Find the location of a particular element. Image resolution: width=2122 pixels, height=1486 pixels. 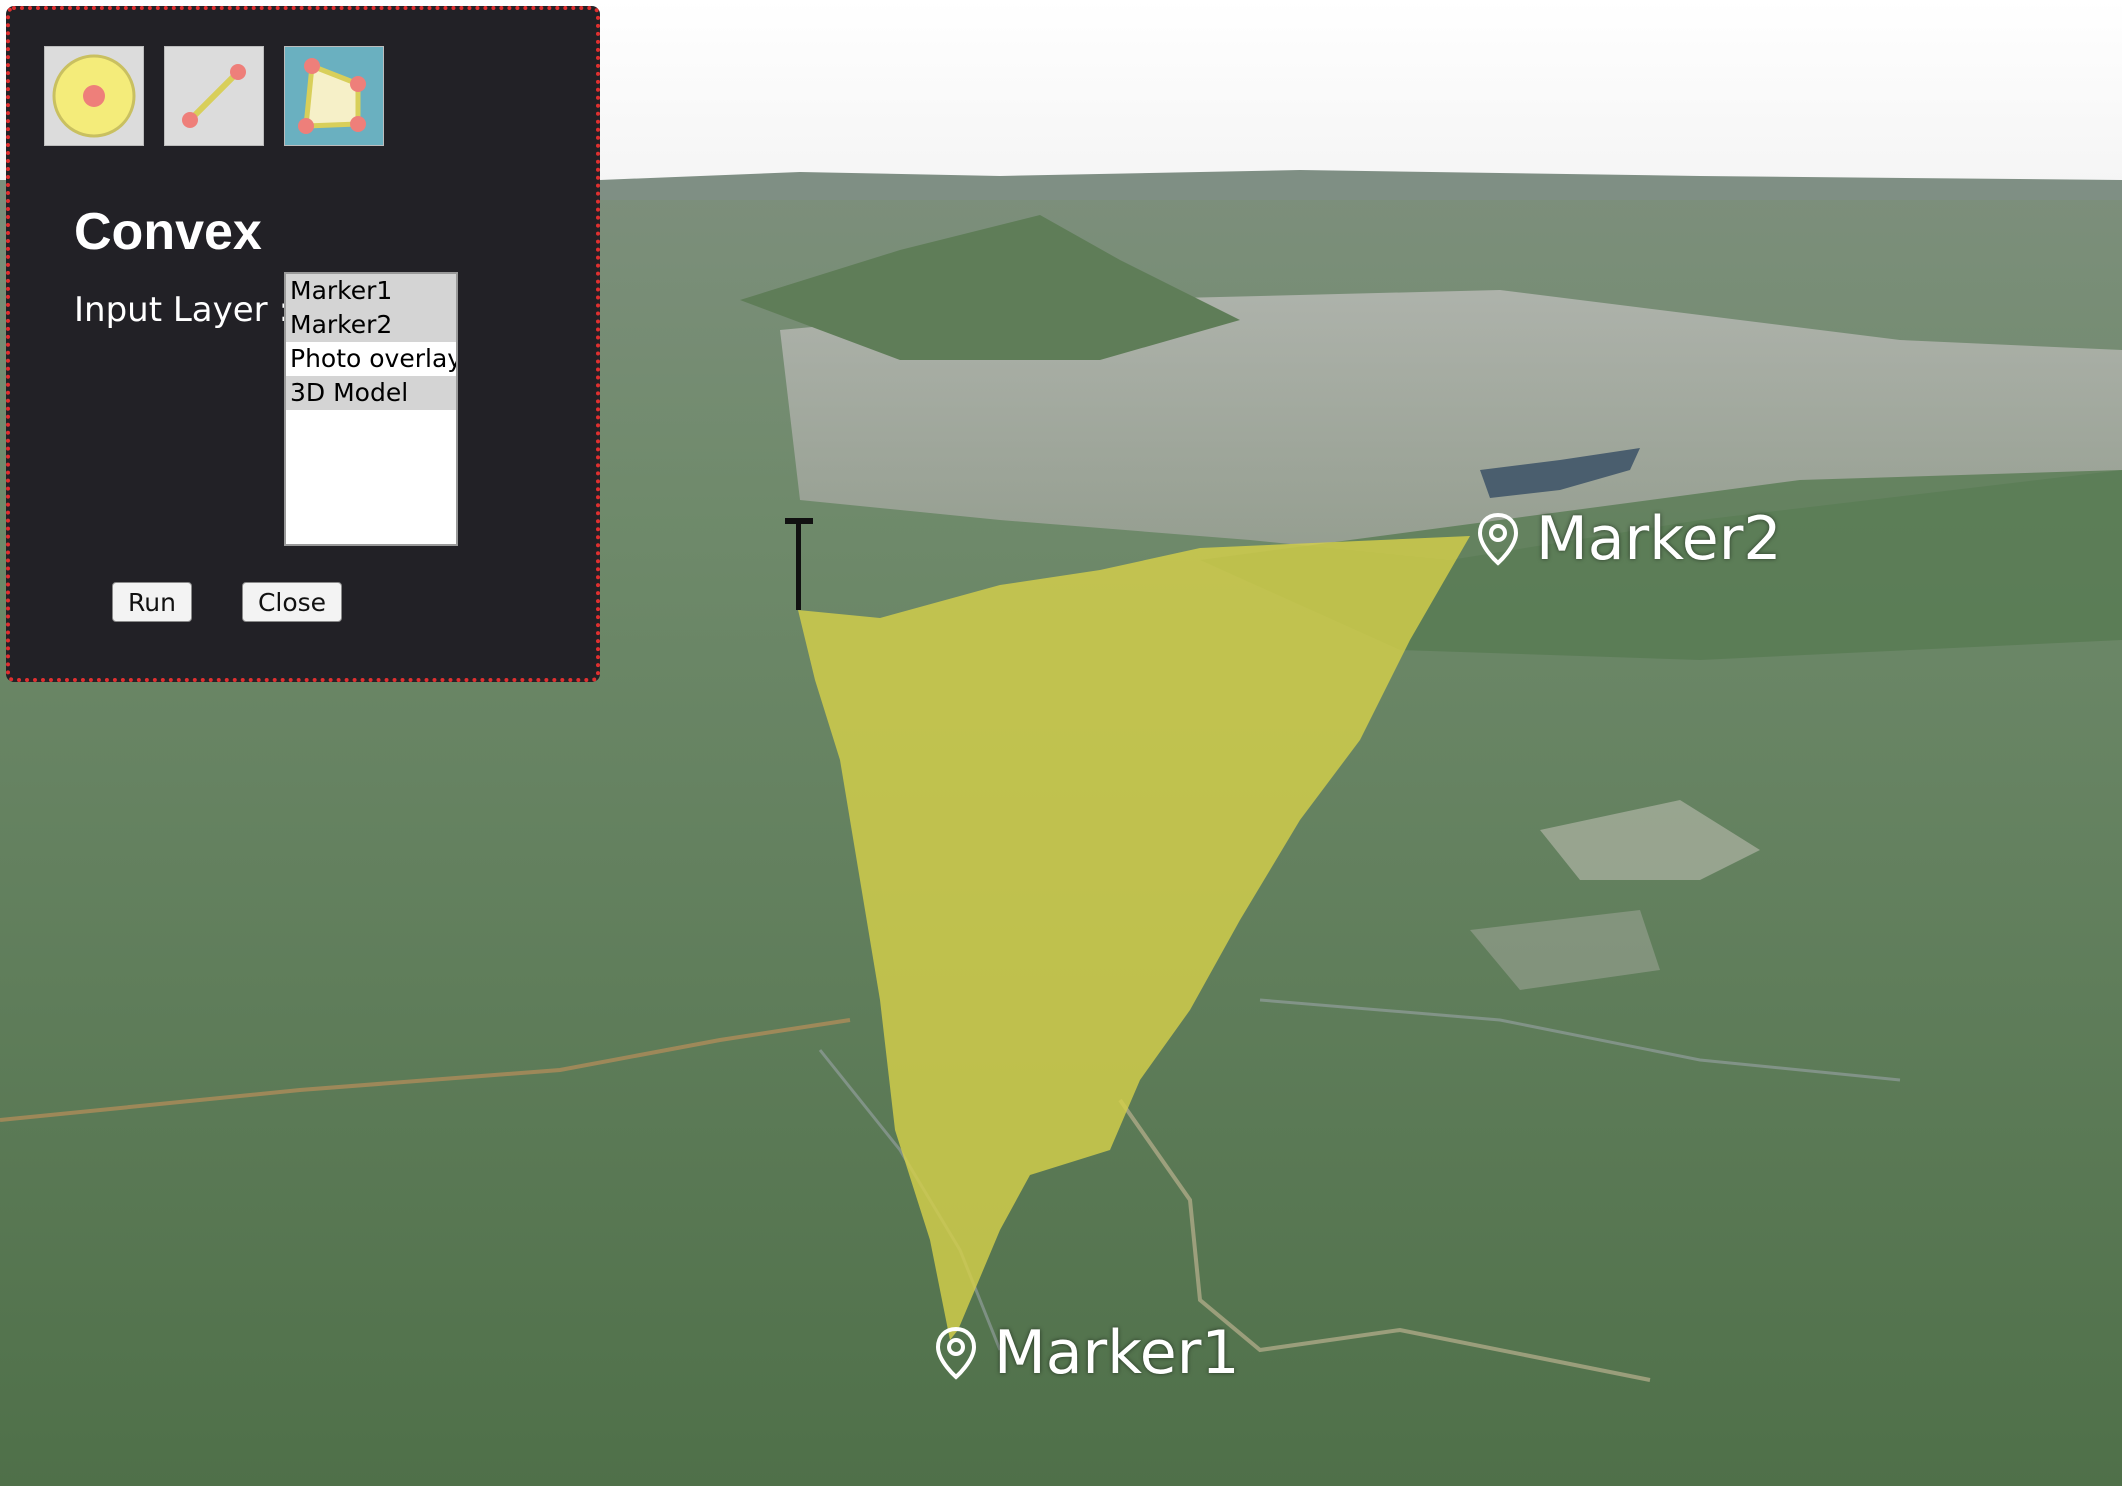

input-layer-label: Input Layer : is located at coordinates (182, 310).